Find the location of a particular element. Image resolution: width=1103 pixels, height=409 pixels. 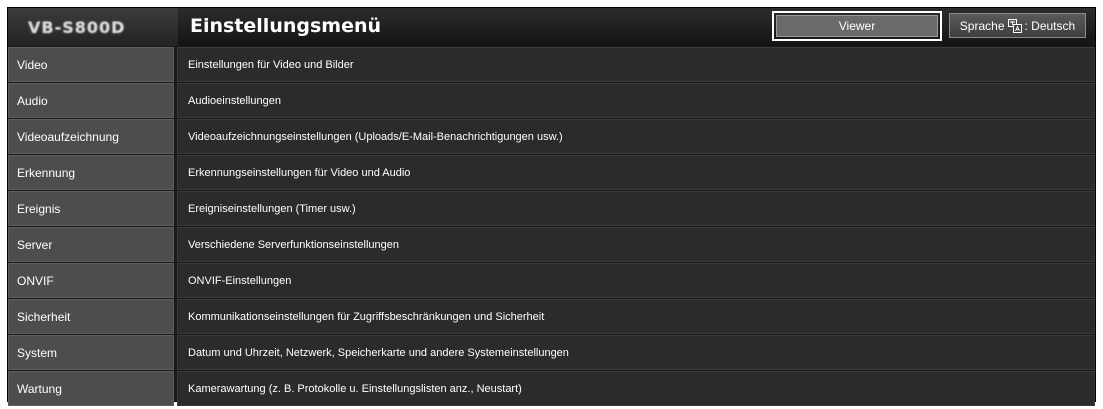

menu-label: Erkennung is located at coordinates (91, 172).